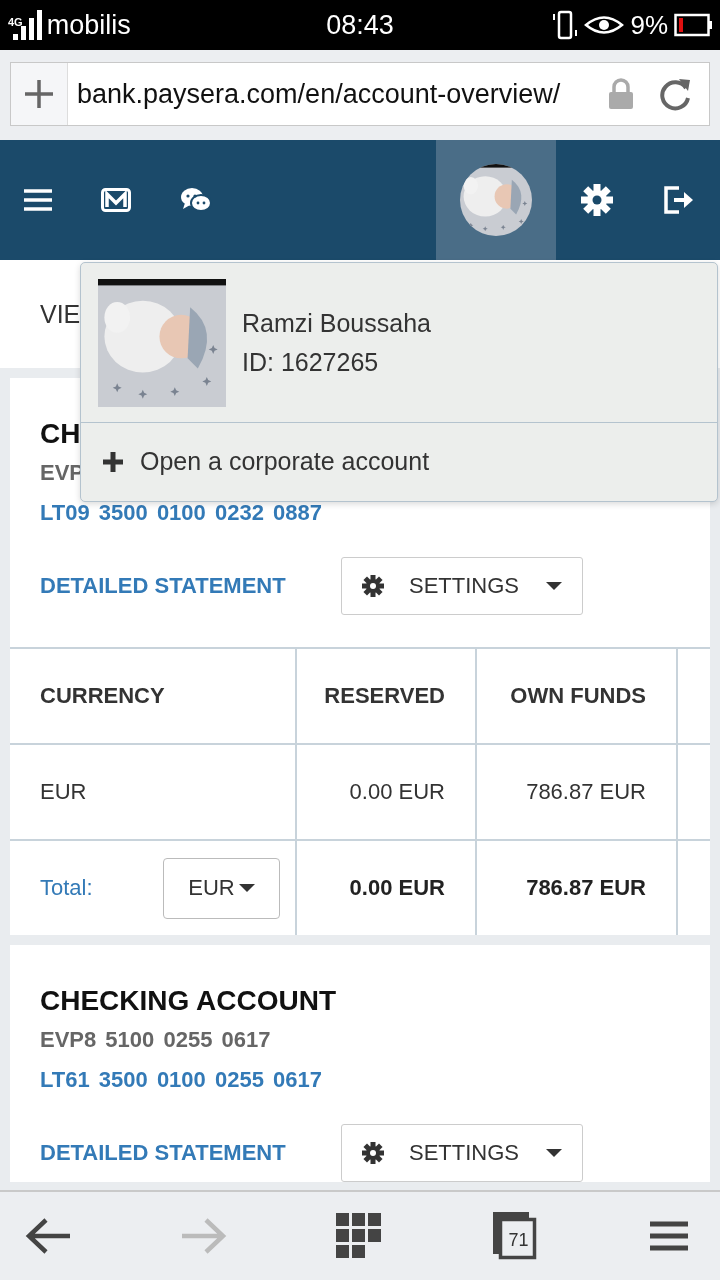 Image resolution: width=720 pixels, height=1280 pixels. What do you see at coordinates (693, 25) in the screenshot?
I see `battery-icon` at bounding box center [693, 25].